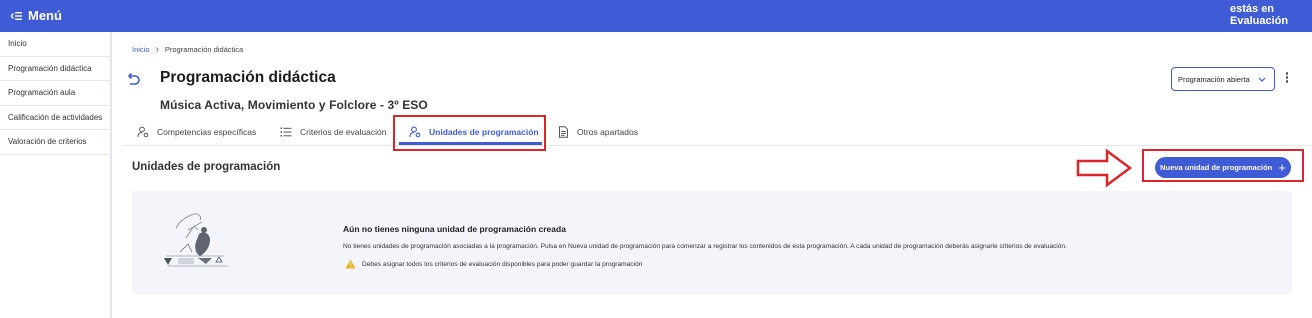 This screenshot has height=318, width=1312. What do you see at coordinates (1282, 167) in the screenshot?
I see `plus-icon: +` at bounding box center [1282, 167].